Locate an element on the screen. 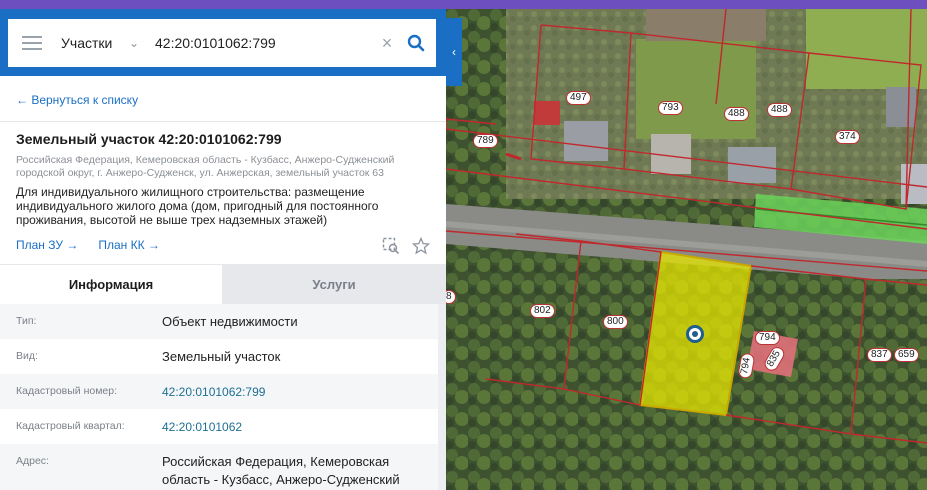 Image resolution: width=927 pixels, height=490 pixels. chevron-left-icon: ‹ is located at coordinates (454, 52).